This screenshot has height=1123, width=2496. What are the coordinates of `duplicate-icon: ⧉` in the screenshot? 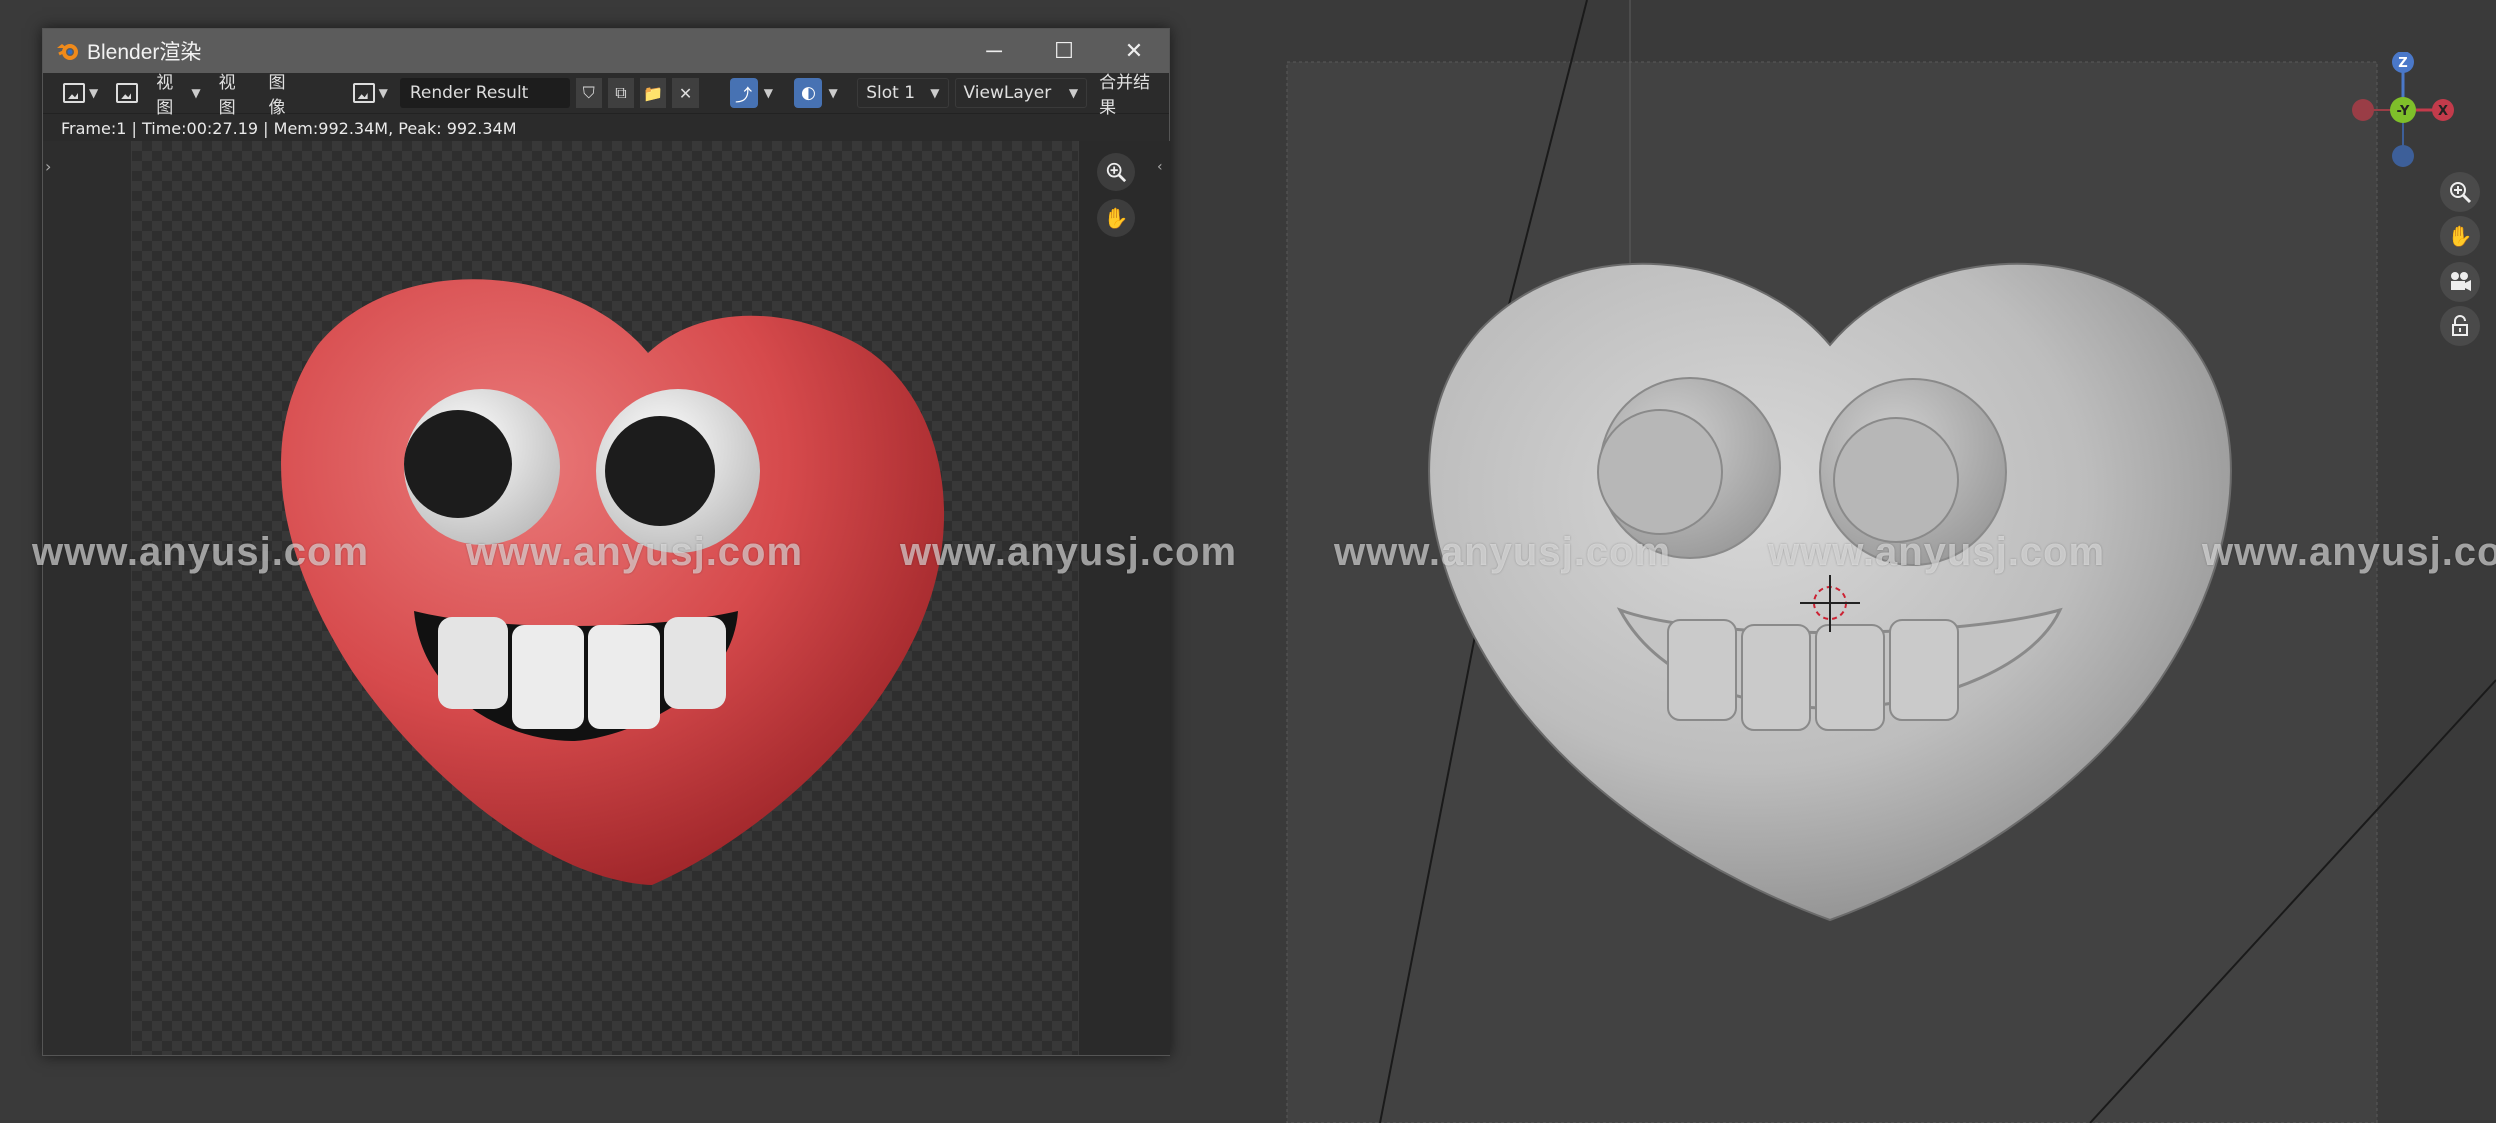 It's located at (621, 93).